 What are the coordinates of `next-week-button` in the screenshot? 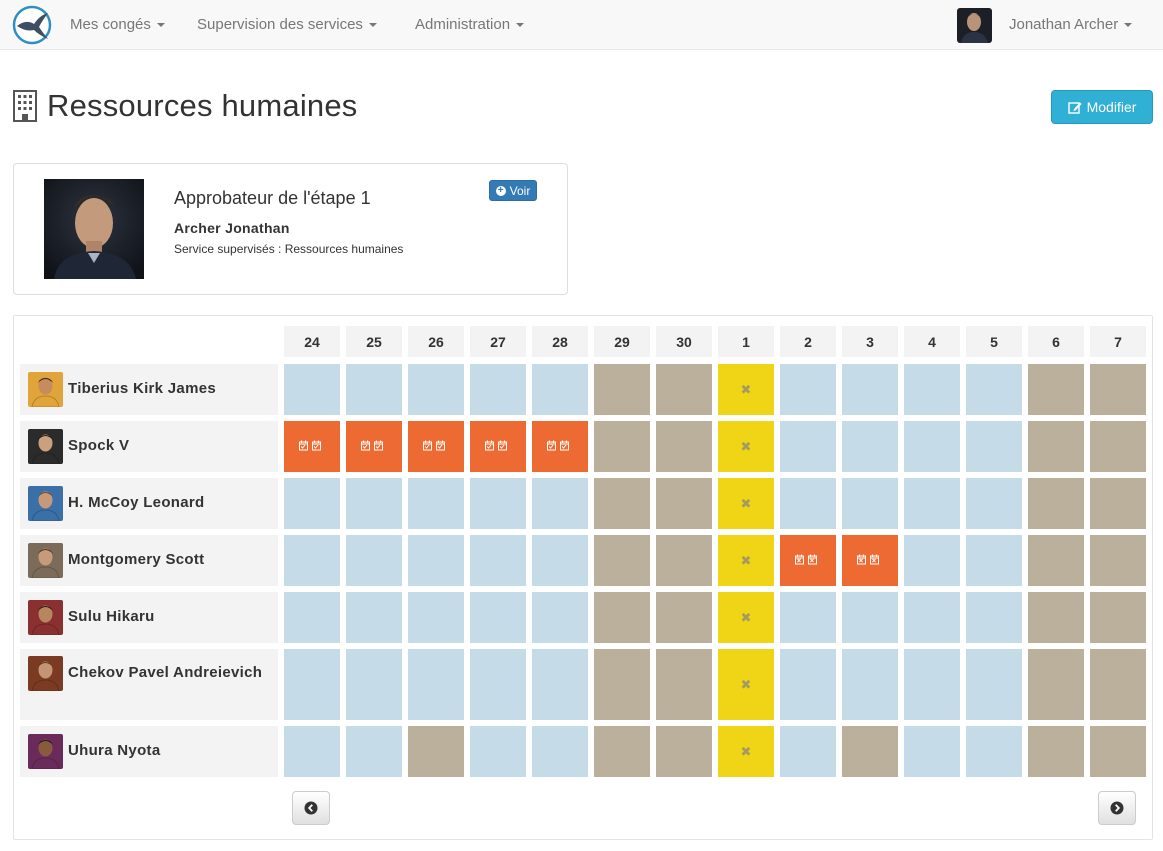 It's located at (1117, 808).